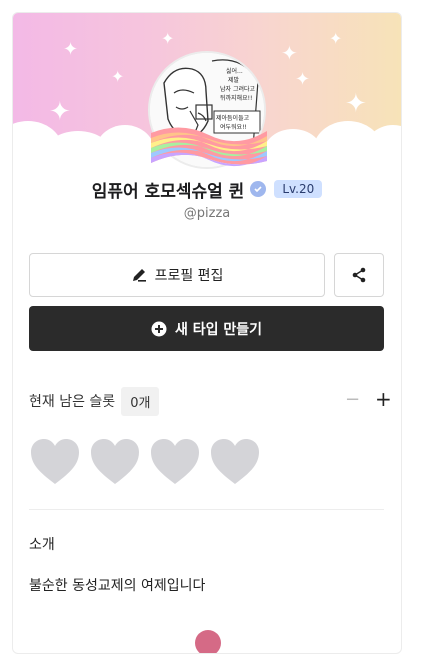  Describe the element at coordinates (72, 402) in the screenshot. I see `slots-label: 현재 남은 슬롯` at that location.